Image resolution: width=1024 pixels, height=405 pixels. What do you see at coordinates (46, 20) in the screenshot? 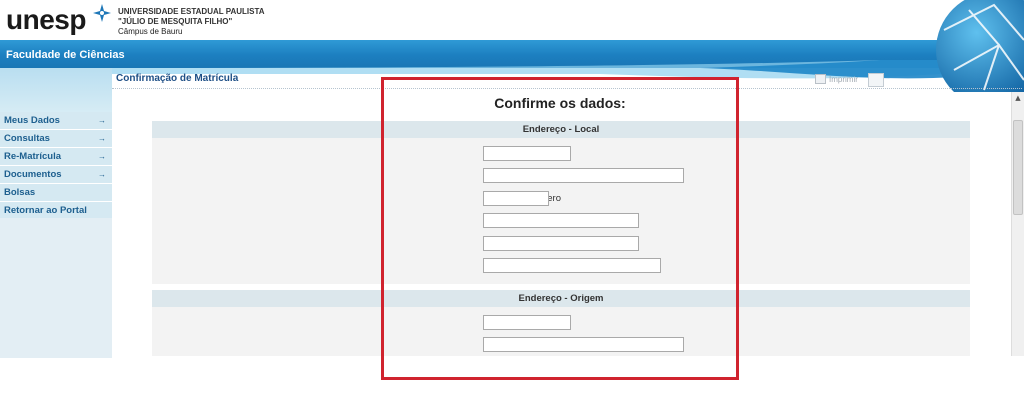
I see `unesp-logo: unesp` at bounding box center [46, 20].